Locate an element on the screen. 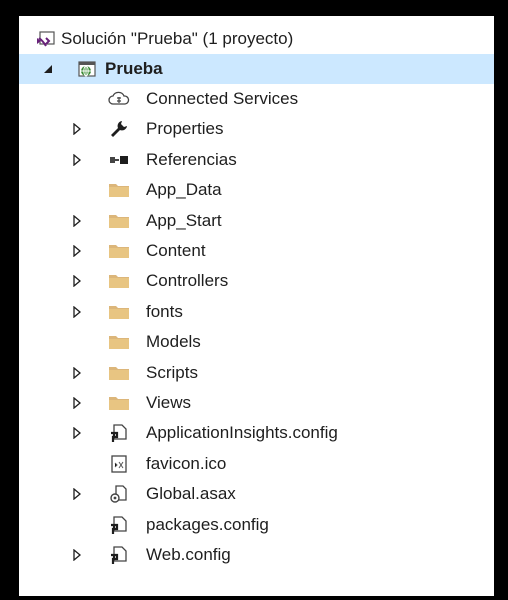  tree-item-label: packages.config is located at coordinates (207, 524).